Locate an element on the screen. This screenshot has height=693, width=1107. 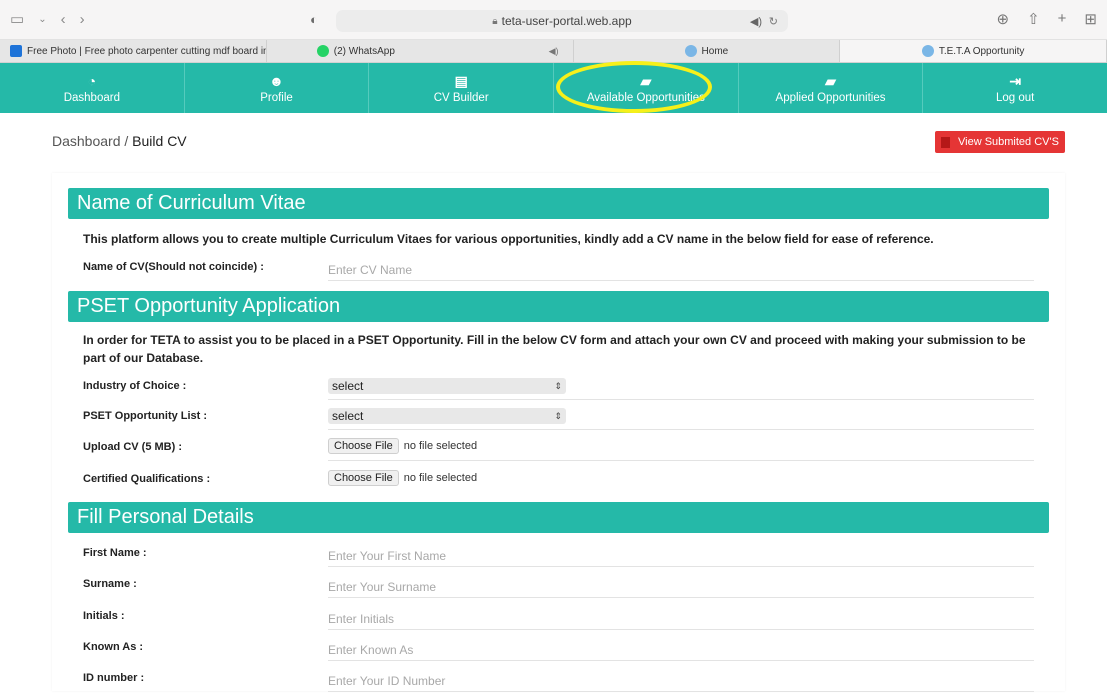
breadcrumb-parent: Dashboard is located at coordinates (86, 141).